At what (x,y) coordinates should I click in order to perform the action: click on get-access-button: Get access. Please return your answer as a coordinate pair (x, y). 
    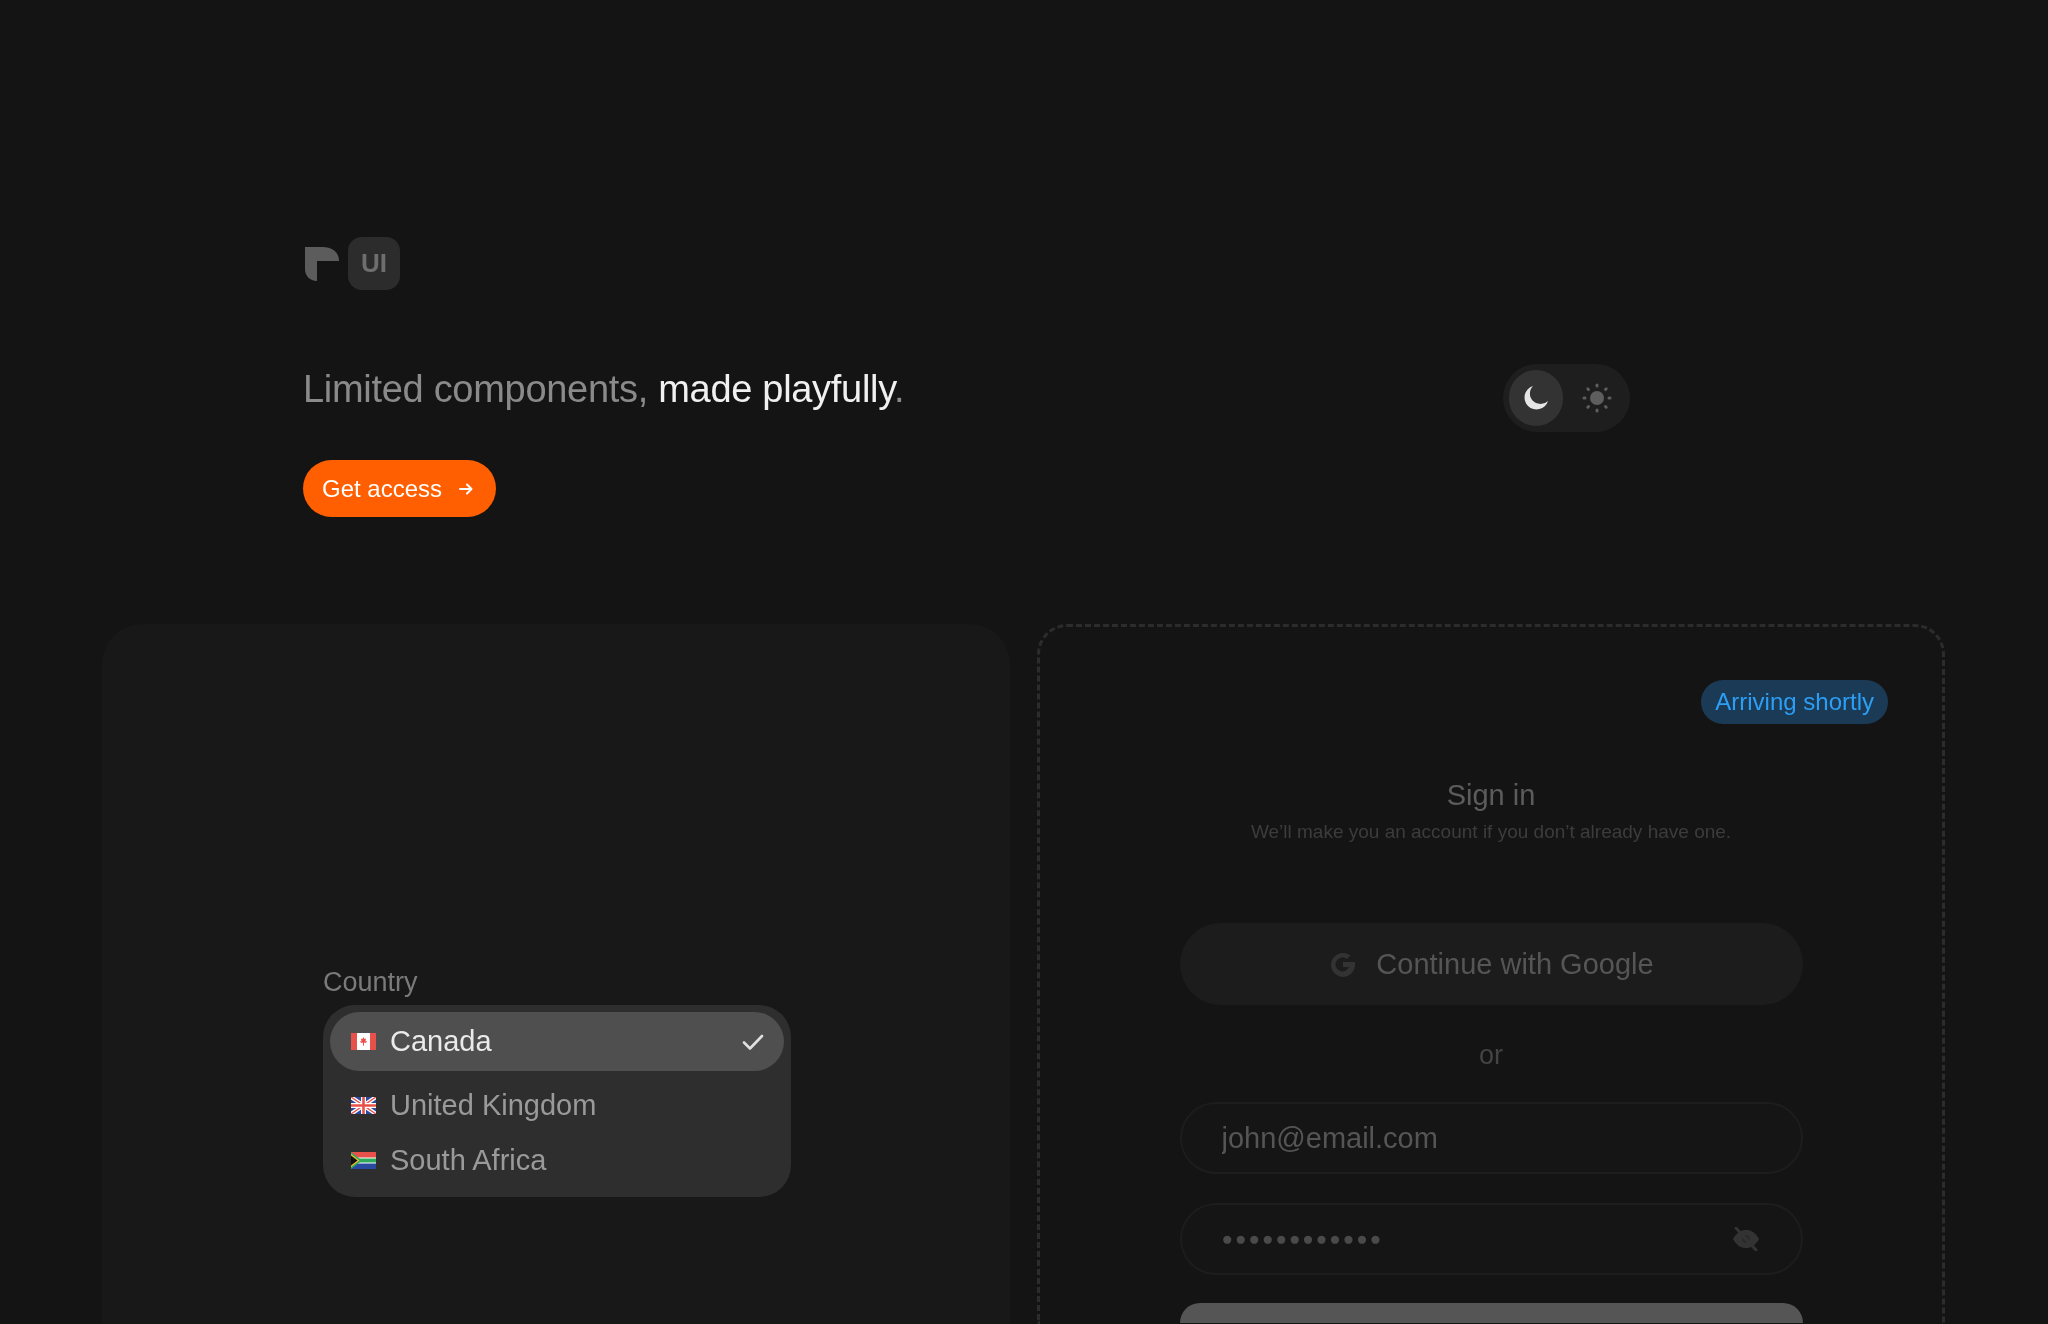
    Looking at the image, I should click on (400, 488).